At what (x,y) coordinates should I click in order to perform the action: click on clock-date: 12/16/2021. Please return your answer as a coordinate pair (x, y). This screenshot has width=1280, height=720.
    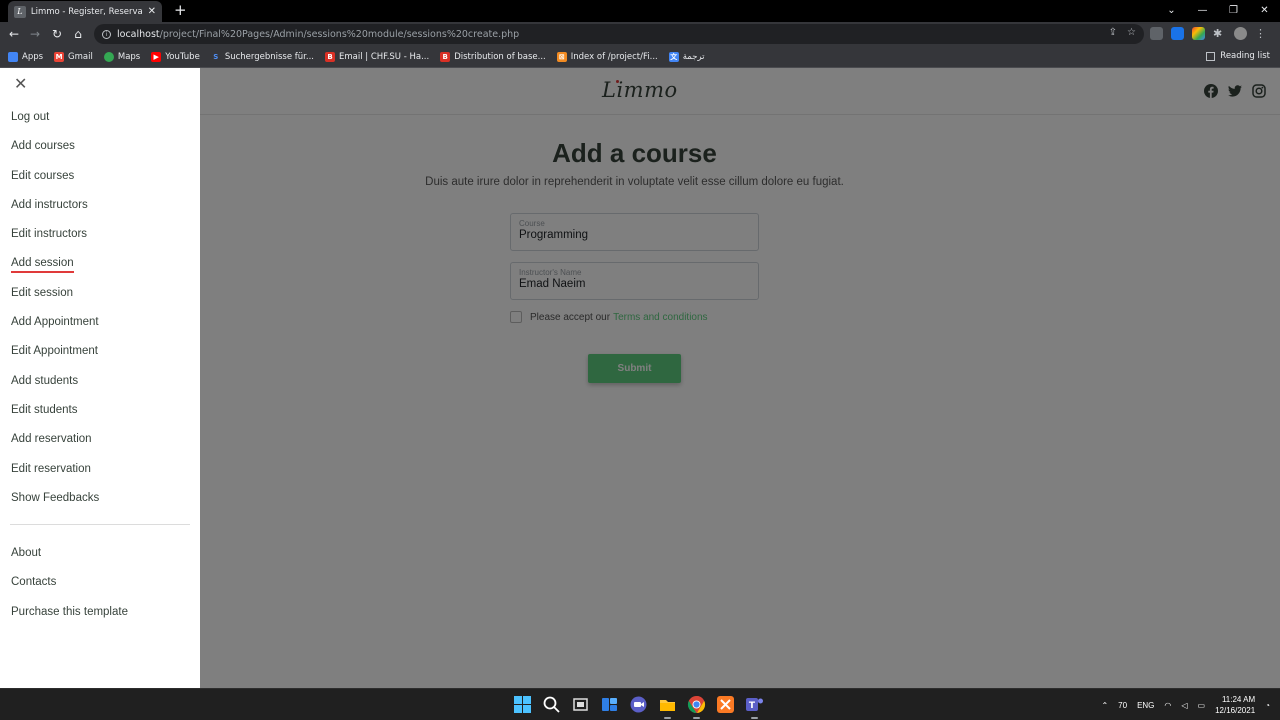
    Looking at the image, I should click on (1235, 710).